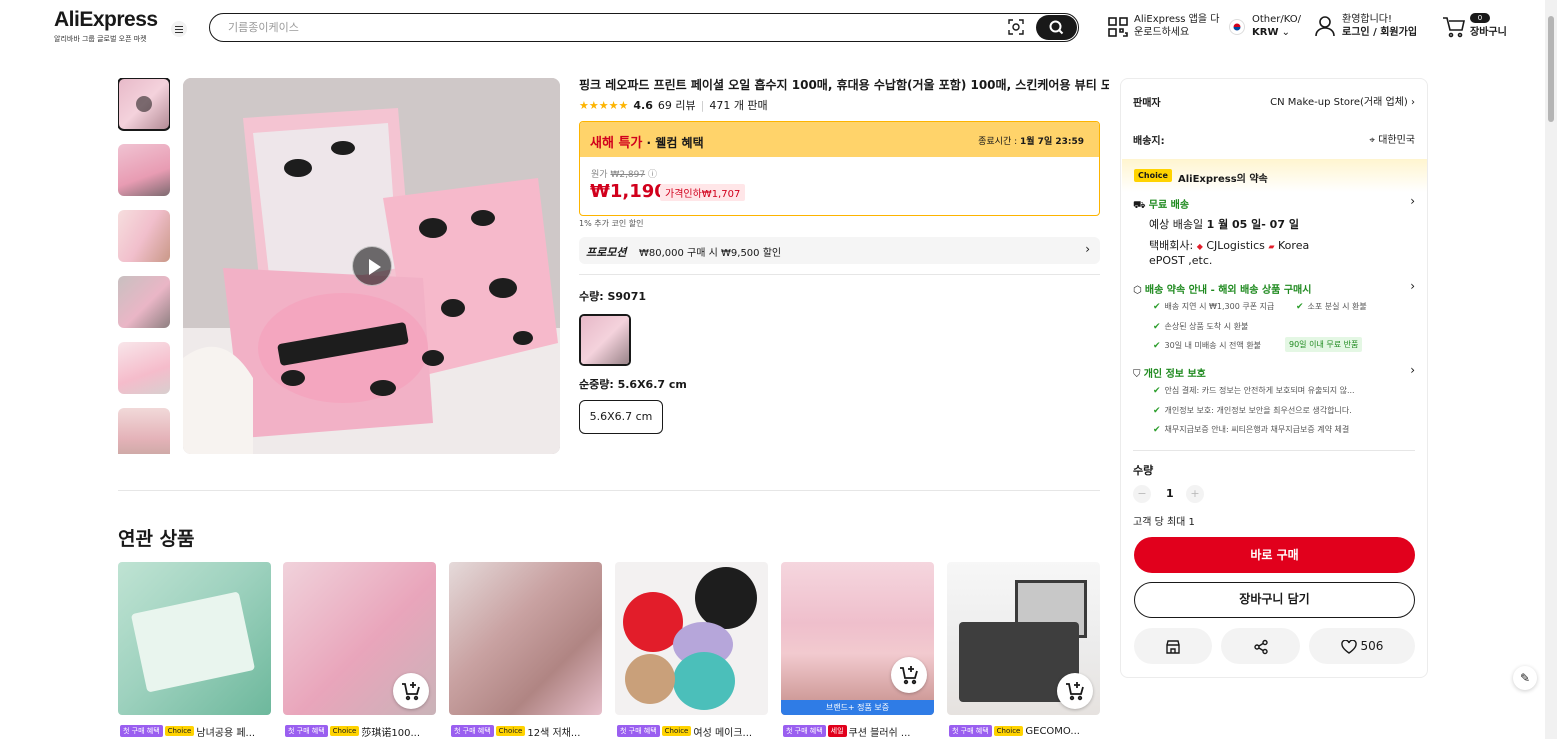 Image resolution: width=1557 pixels, height=739 pixels. I want to click on chevron-down-icon: ⌄, so click(1286, 32).